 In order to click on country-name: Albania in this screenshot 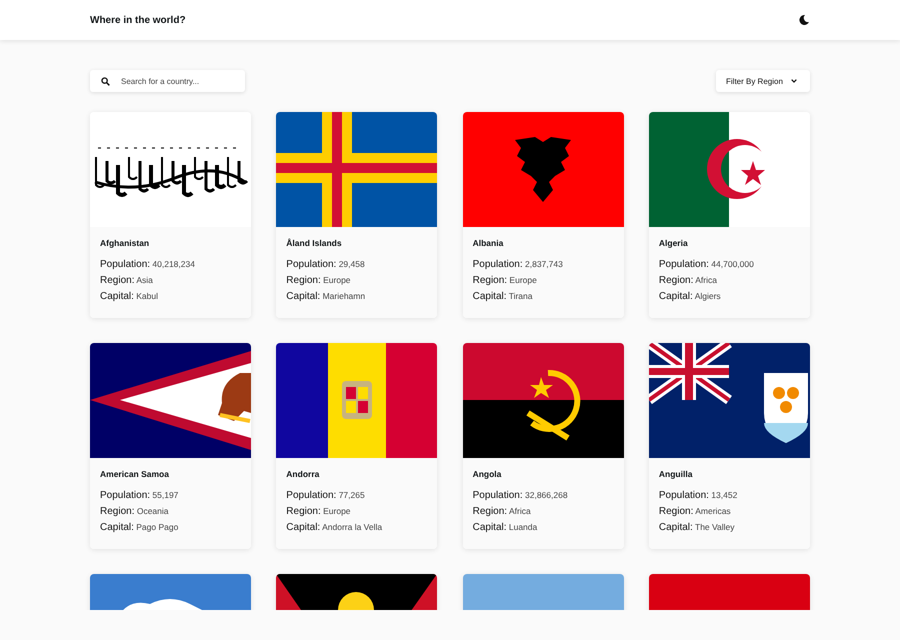, I will do `click(488, 243)`.